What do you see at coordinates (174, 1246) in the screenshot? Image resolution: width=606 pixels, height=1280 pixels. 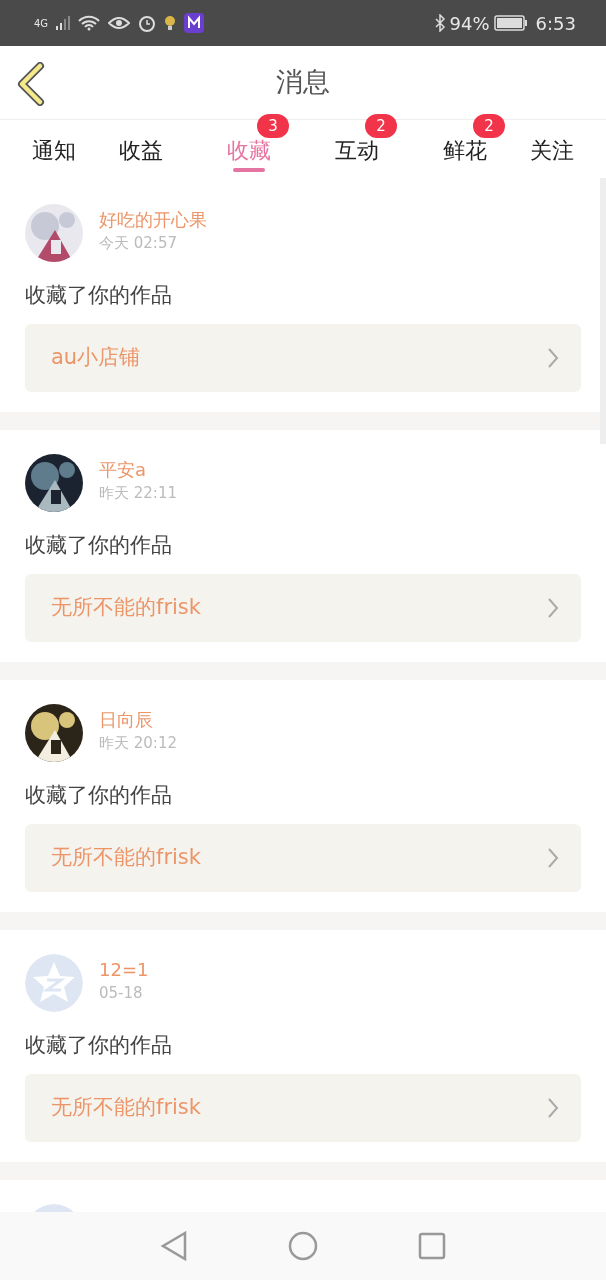 I see `back-icon` at bounding box center [174, 1246].